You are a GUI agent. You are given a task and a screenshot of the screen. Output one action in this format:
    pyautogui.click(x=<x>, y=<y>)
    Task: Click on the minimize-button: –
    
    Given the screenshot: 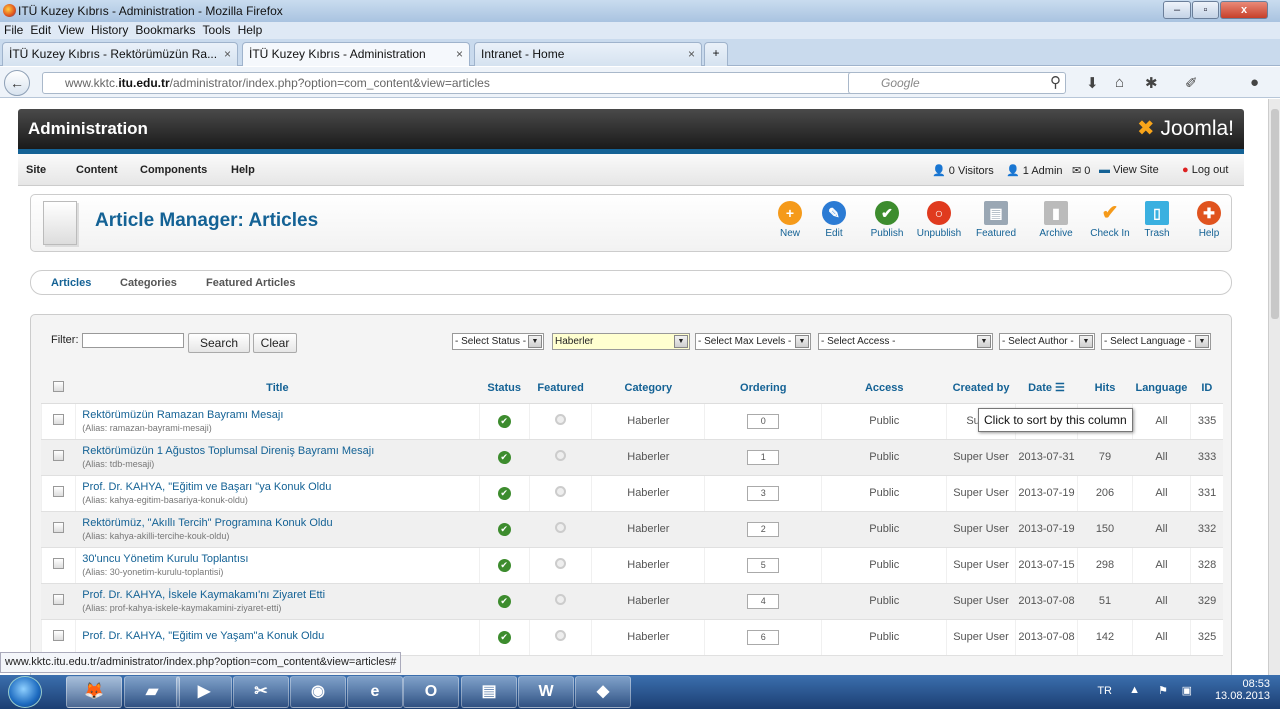 What is the action you would take?
    pyautogui.click(x=1177, y=10)
    